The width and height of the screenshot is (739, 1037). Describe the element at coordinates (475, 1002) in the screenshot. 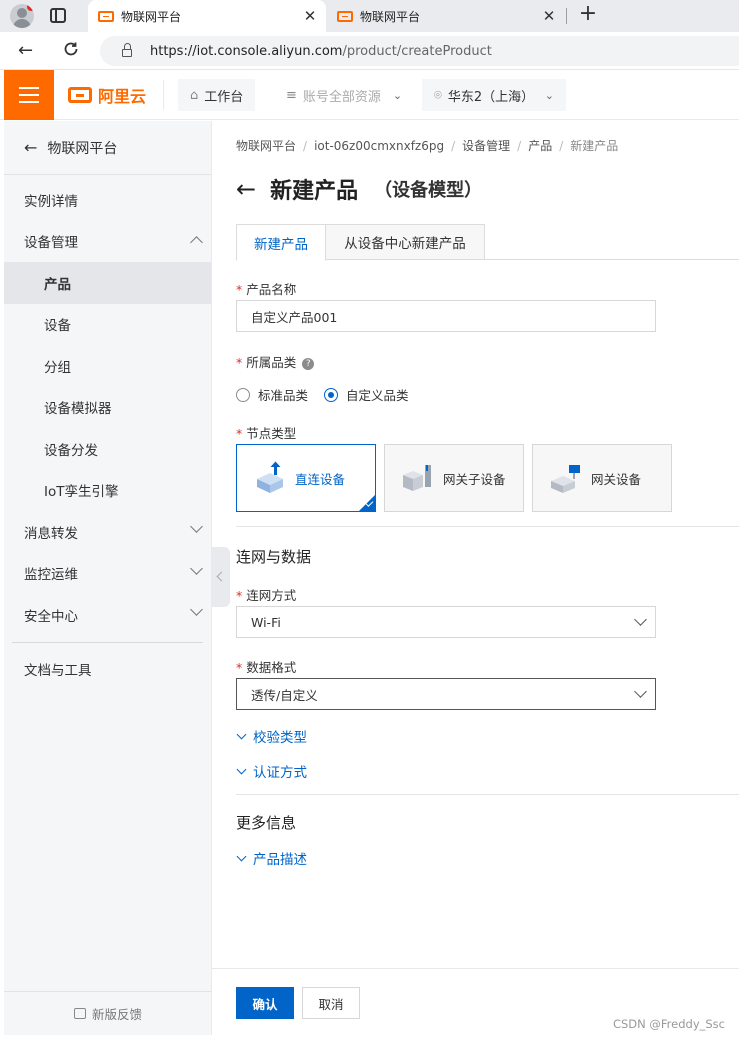

I see `form-footer: 确认 取消 CSDN @Freddy_Ssc` at that location.